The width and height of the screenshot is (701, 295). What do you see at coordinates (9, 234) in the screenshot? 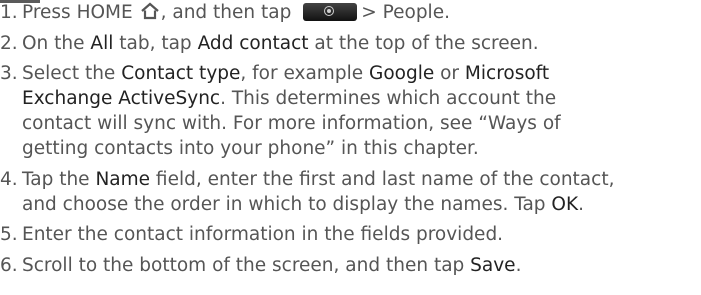
I see `step-number: 5.` at bounding box center [9, 234].